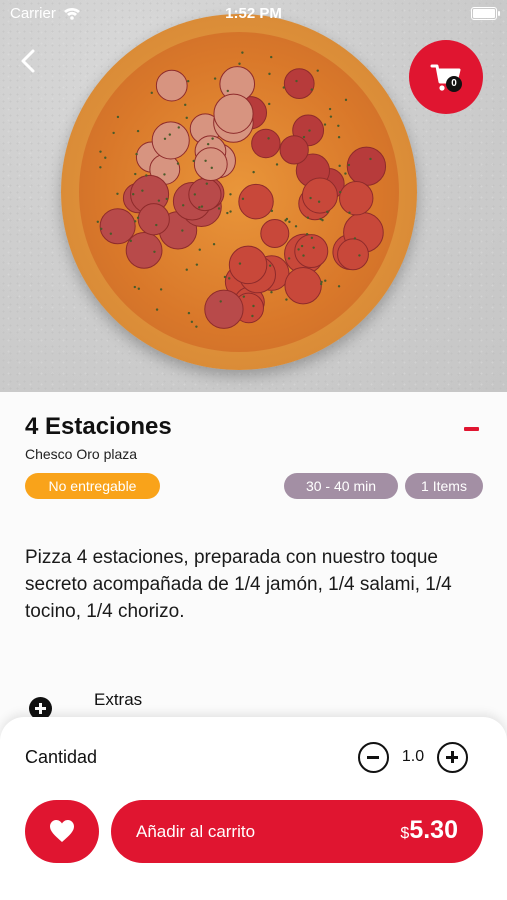 This screenshot has width=507, height=900. I want to click on battery-icon, so click(485, 13).